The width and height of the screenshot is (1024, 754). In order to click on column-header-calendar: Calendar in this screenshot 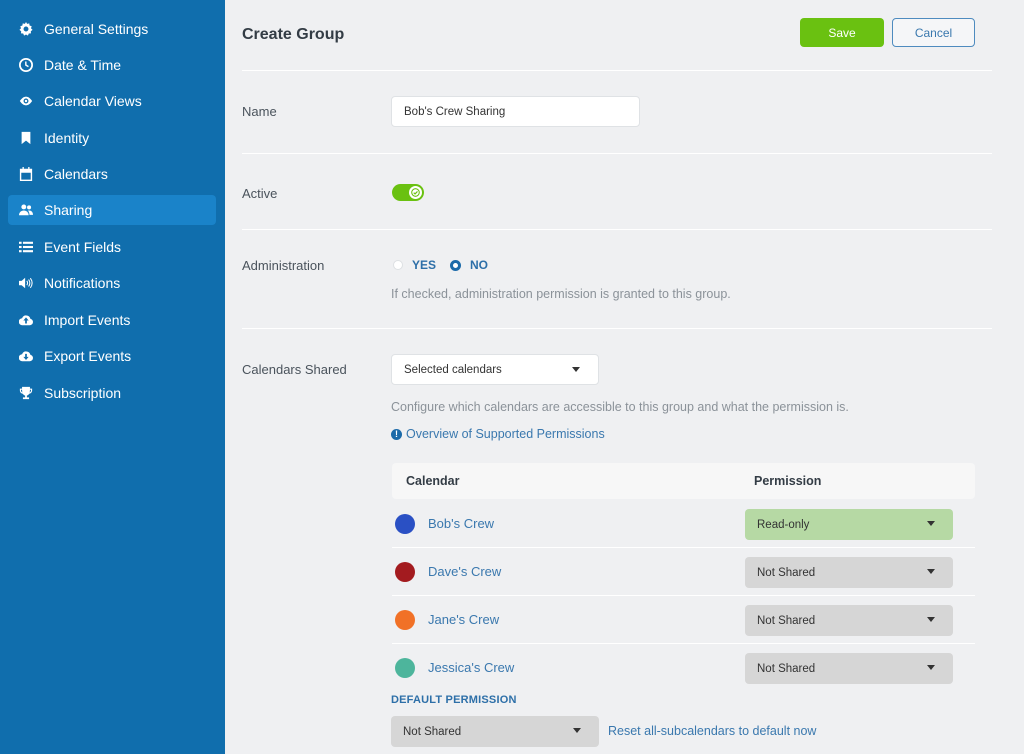, I will do `click(433, 481)`.